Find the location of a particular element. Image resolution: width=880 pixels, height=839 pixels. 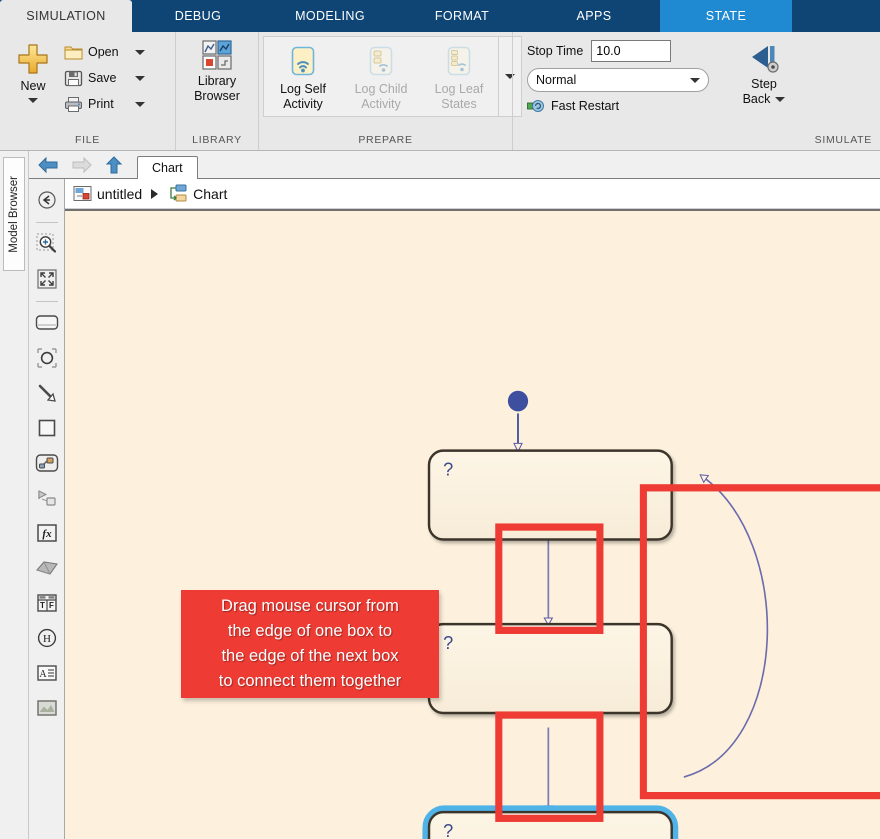

navigate-back-icon is located at coordinates (47, 200).